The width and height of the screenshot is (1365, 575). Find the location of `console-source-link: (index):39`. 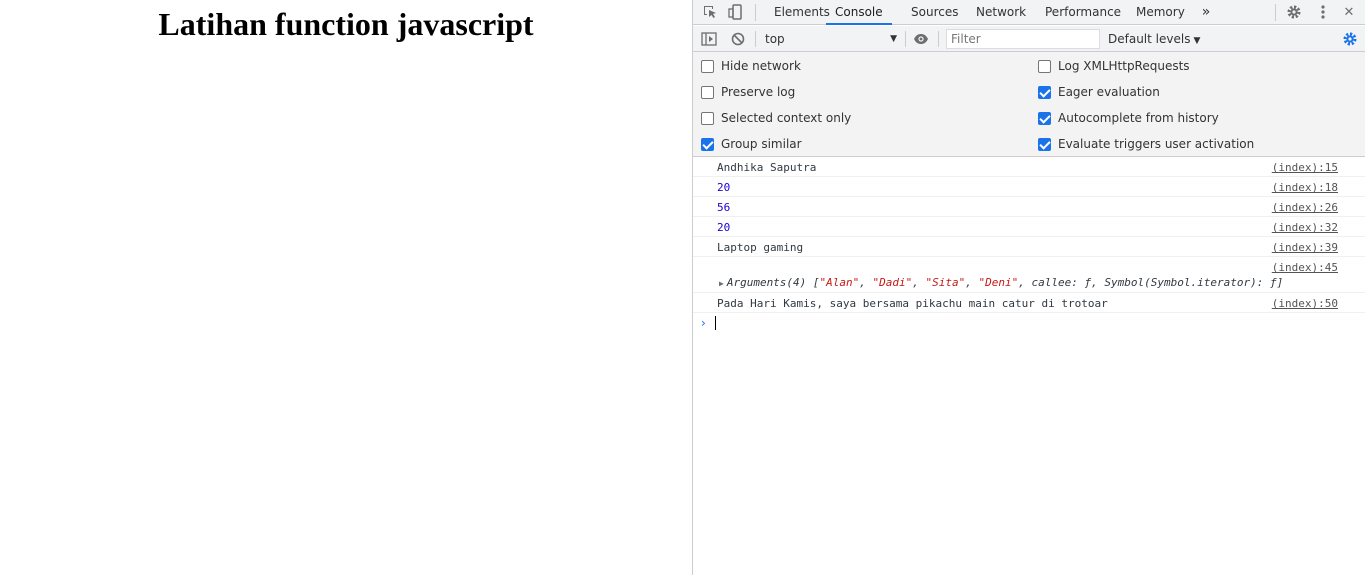

console-source-link: (index):39 is located at coordinates (1305, 247).